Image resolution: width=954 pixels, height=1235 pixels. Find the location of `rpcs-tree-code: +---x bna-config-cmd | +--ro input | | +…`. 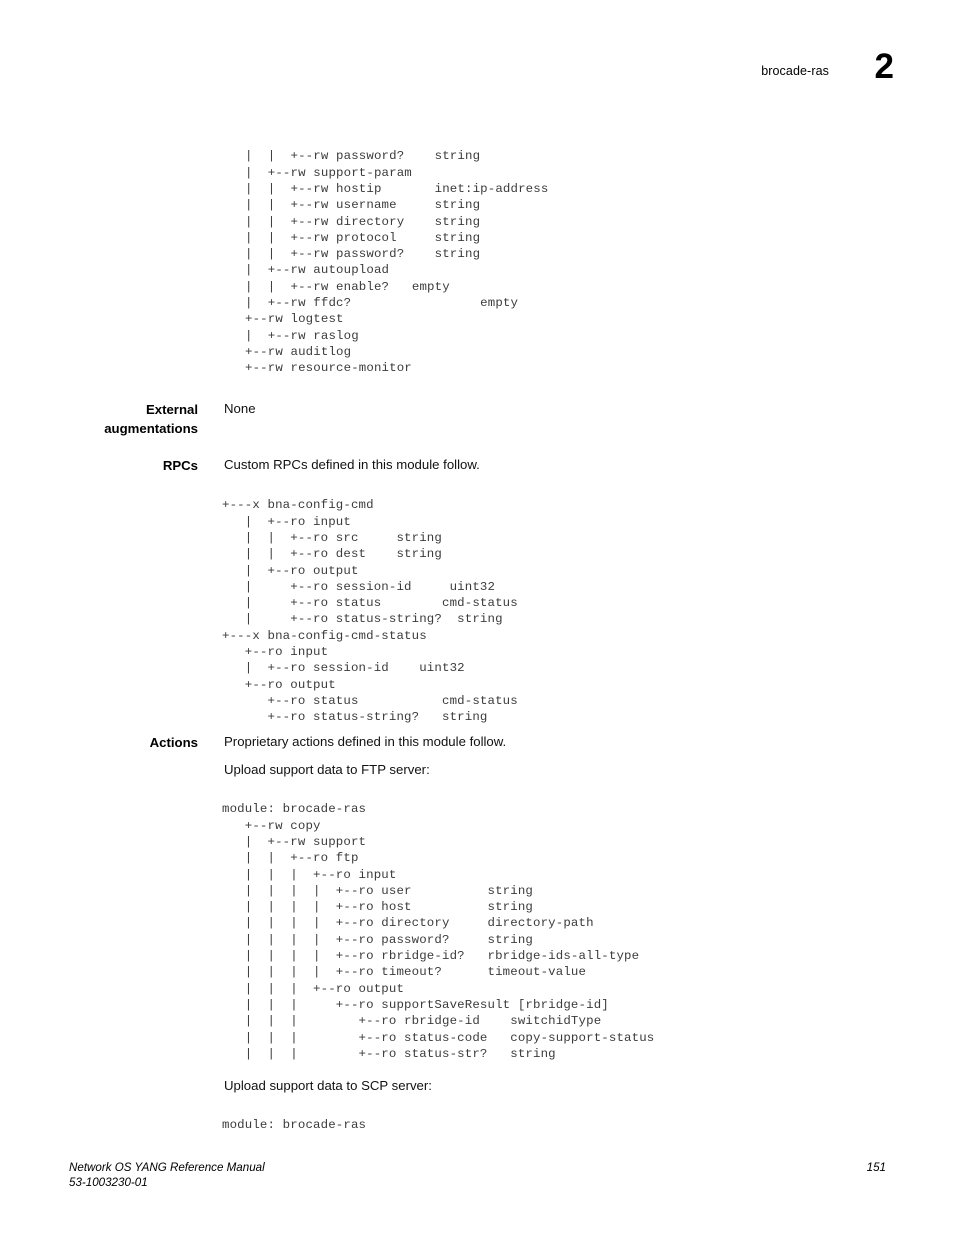

rpcs-tree-code: +---x bna-config-cmd | +--ro input | | +… is located at coordinates (370, 611).